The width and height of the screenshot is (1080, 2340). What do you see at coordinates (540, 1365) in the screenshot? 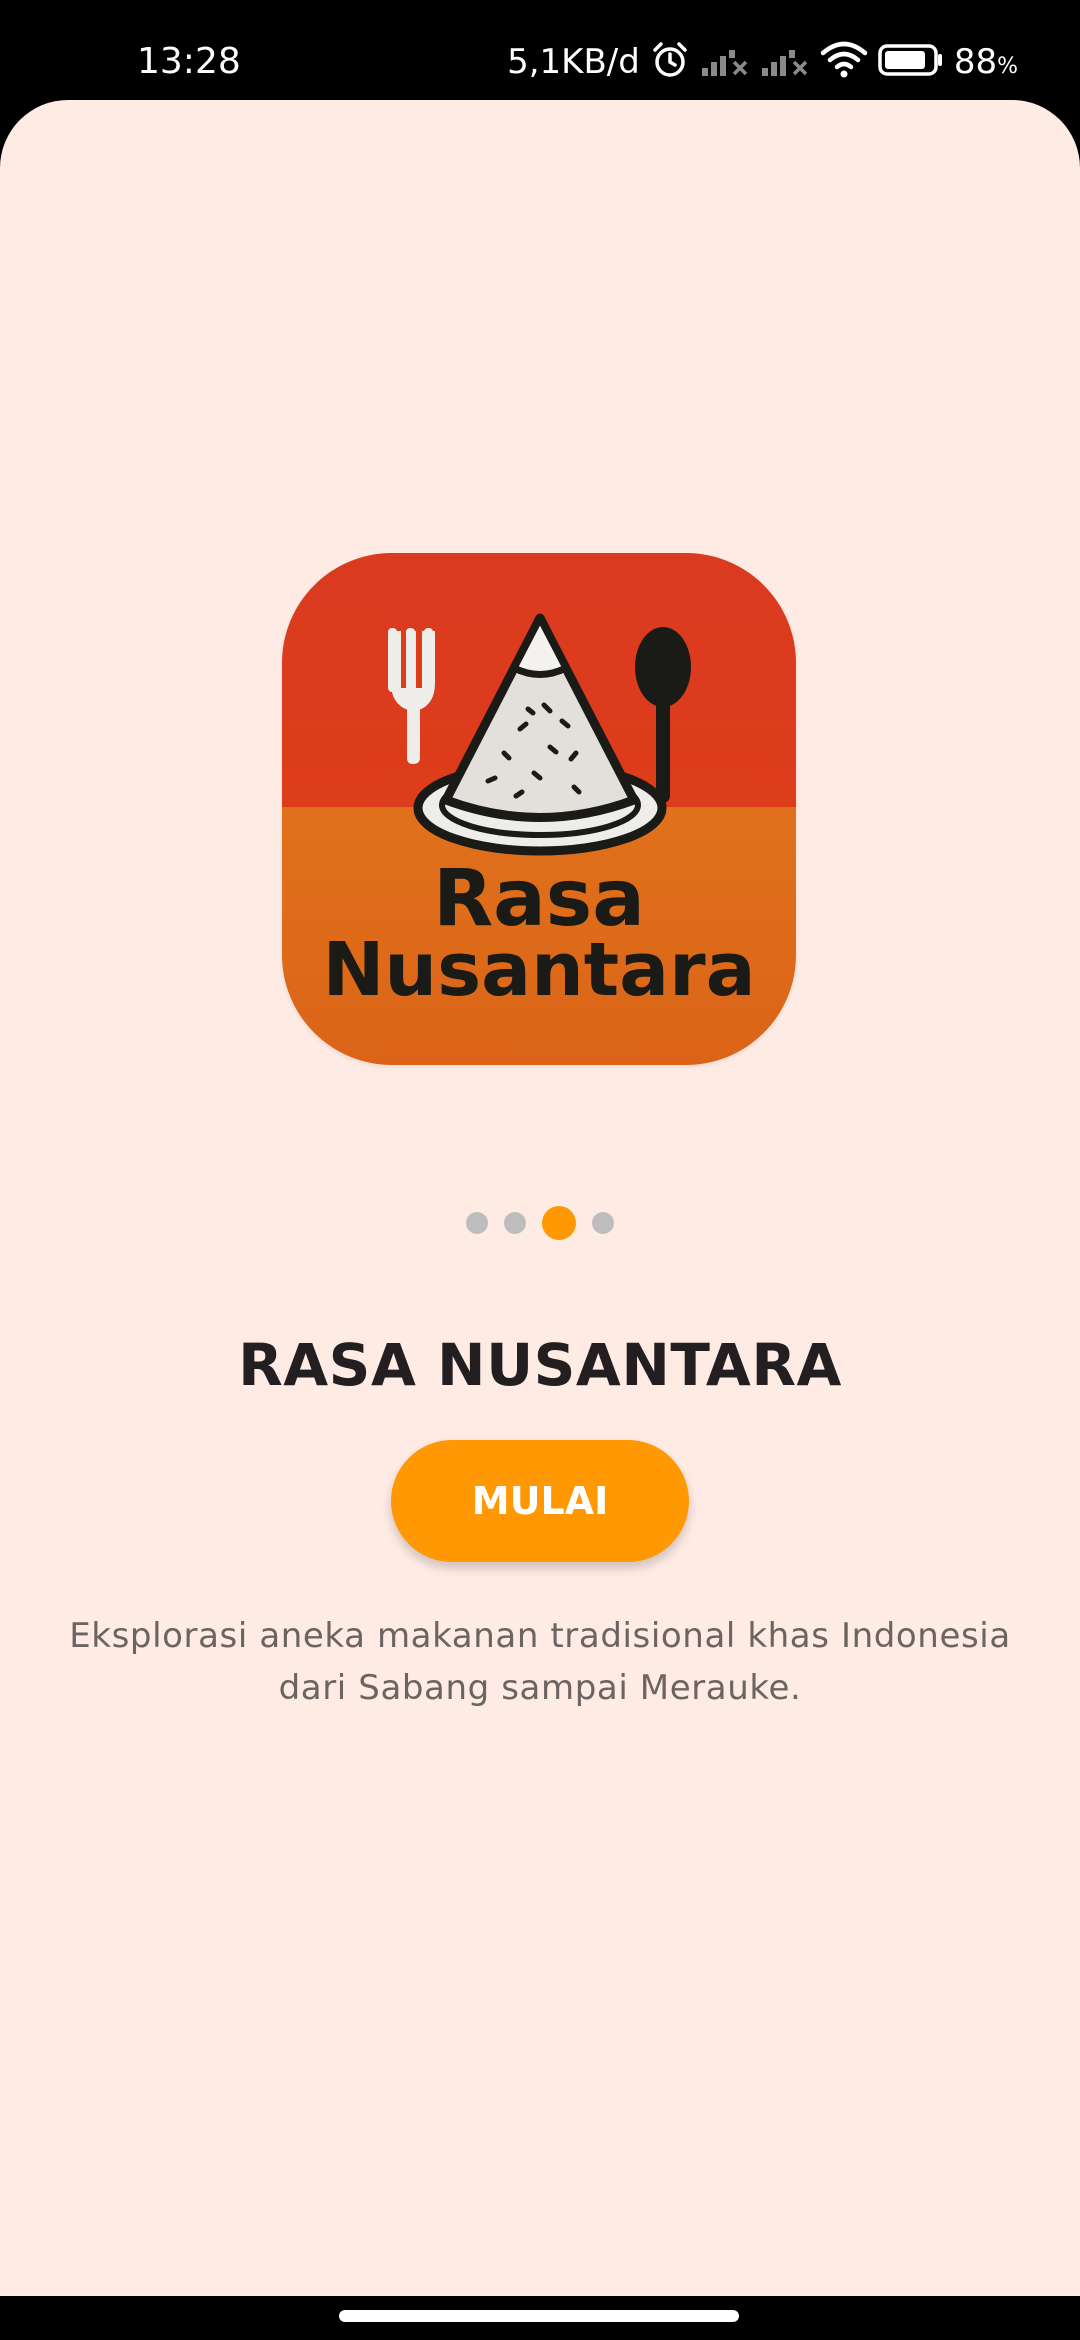
I see `page-title: RASA NUSANTARA` at bounding box center [540, 1365].